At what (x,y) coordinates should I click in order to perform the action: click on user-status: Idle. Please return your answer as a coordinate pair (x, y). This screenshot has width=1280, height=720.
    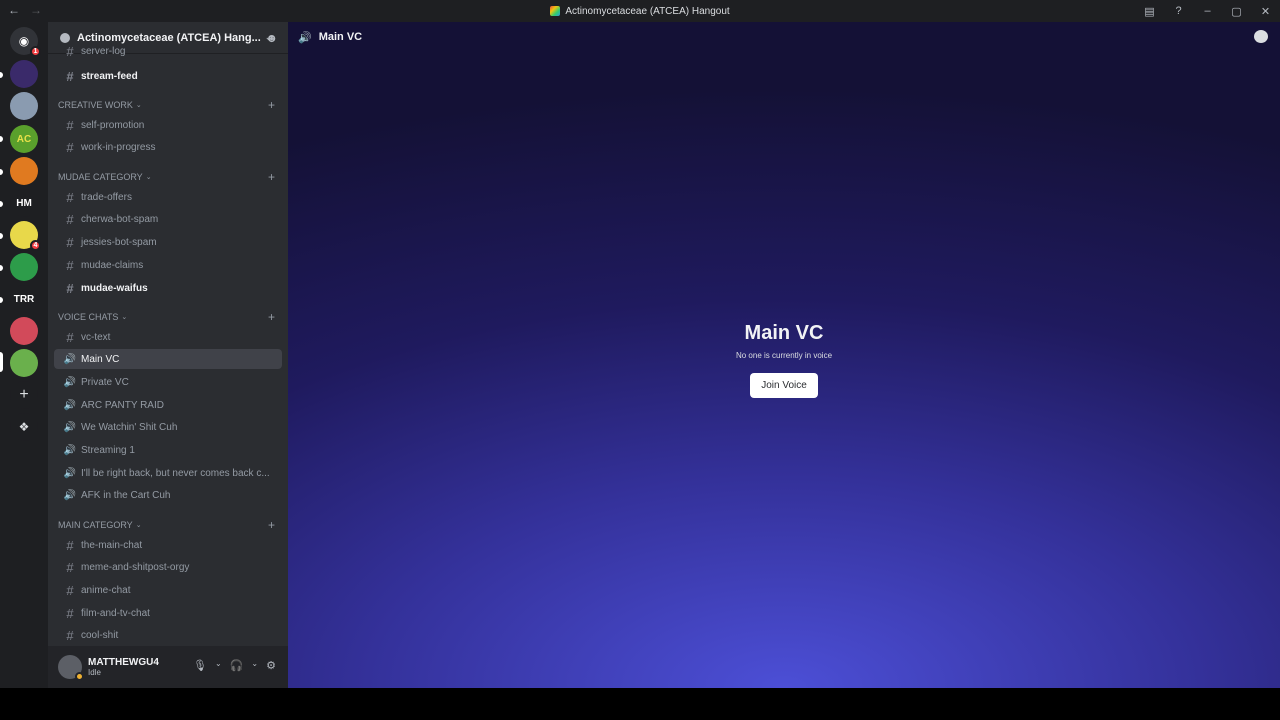
    Looking at the image, I should click on (94, 672).